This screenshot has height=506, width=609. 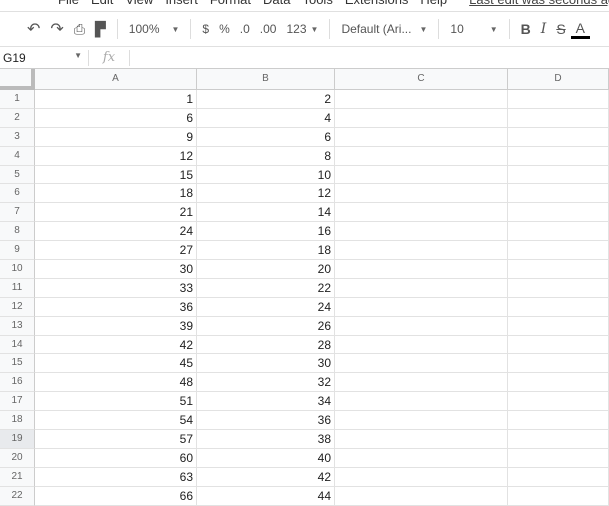 I want to click on increase-decimal-button: .00, so click(x=268, y=29).